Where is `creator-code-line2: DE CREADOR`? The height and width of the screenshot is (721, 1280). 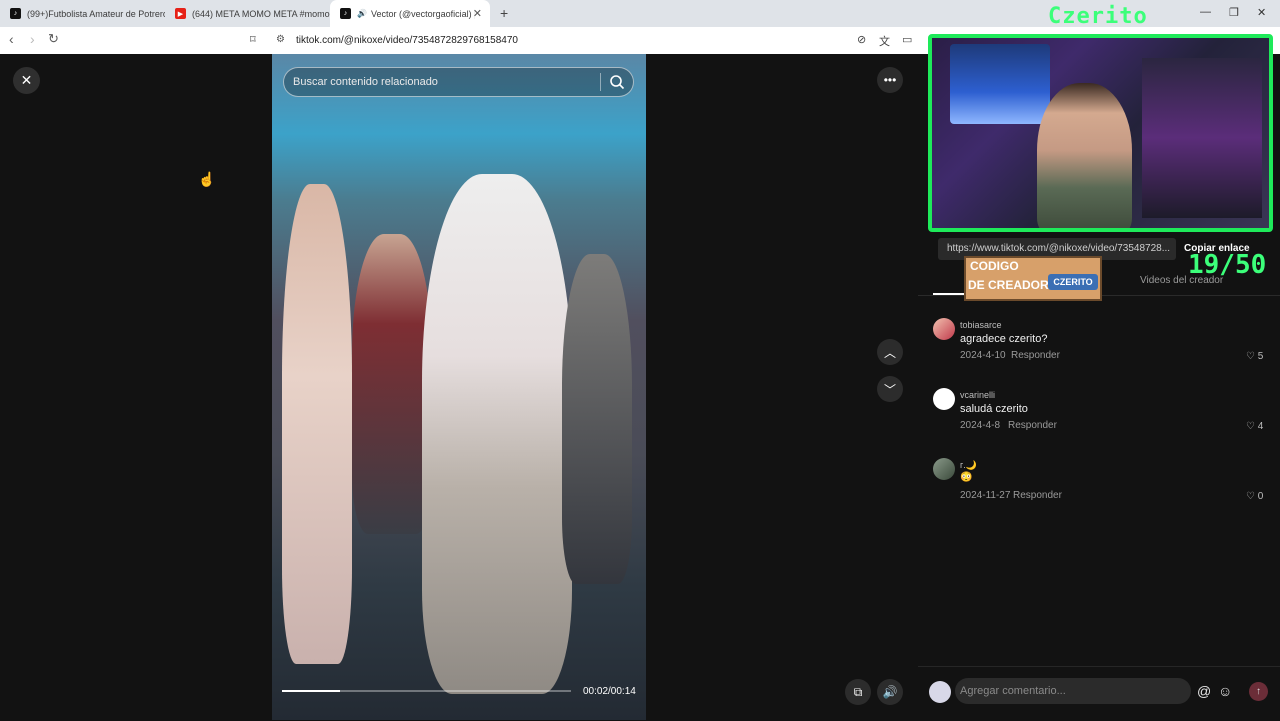 creator-code-line2: DE CREADOR is located at coordinates (1008, 285).